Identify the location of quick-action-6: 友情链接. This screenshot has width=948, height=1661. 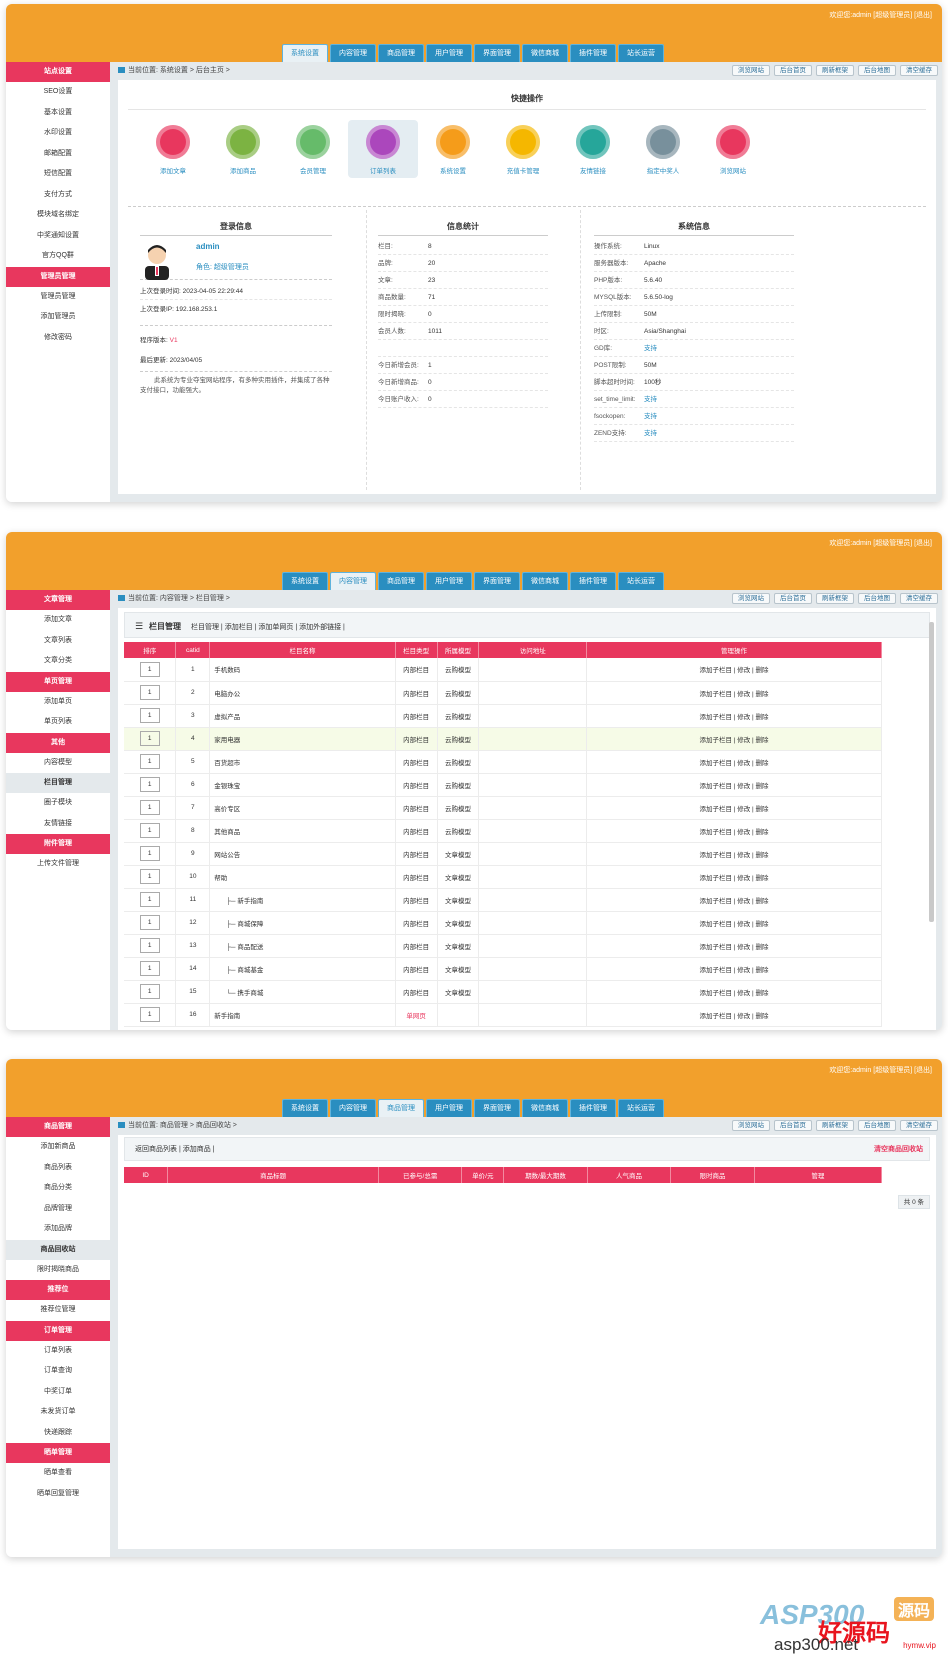
(593, 149).